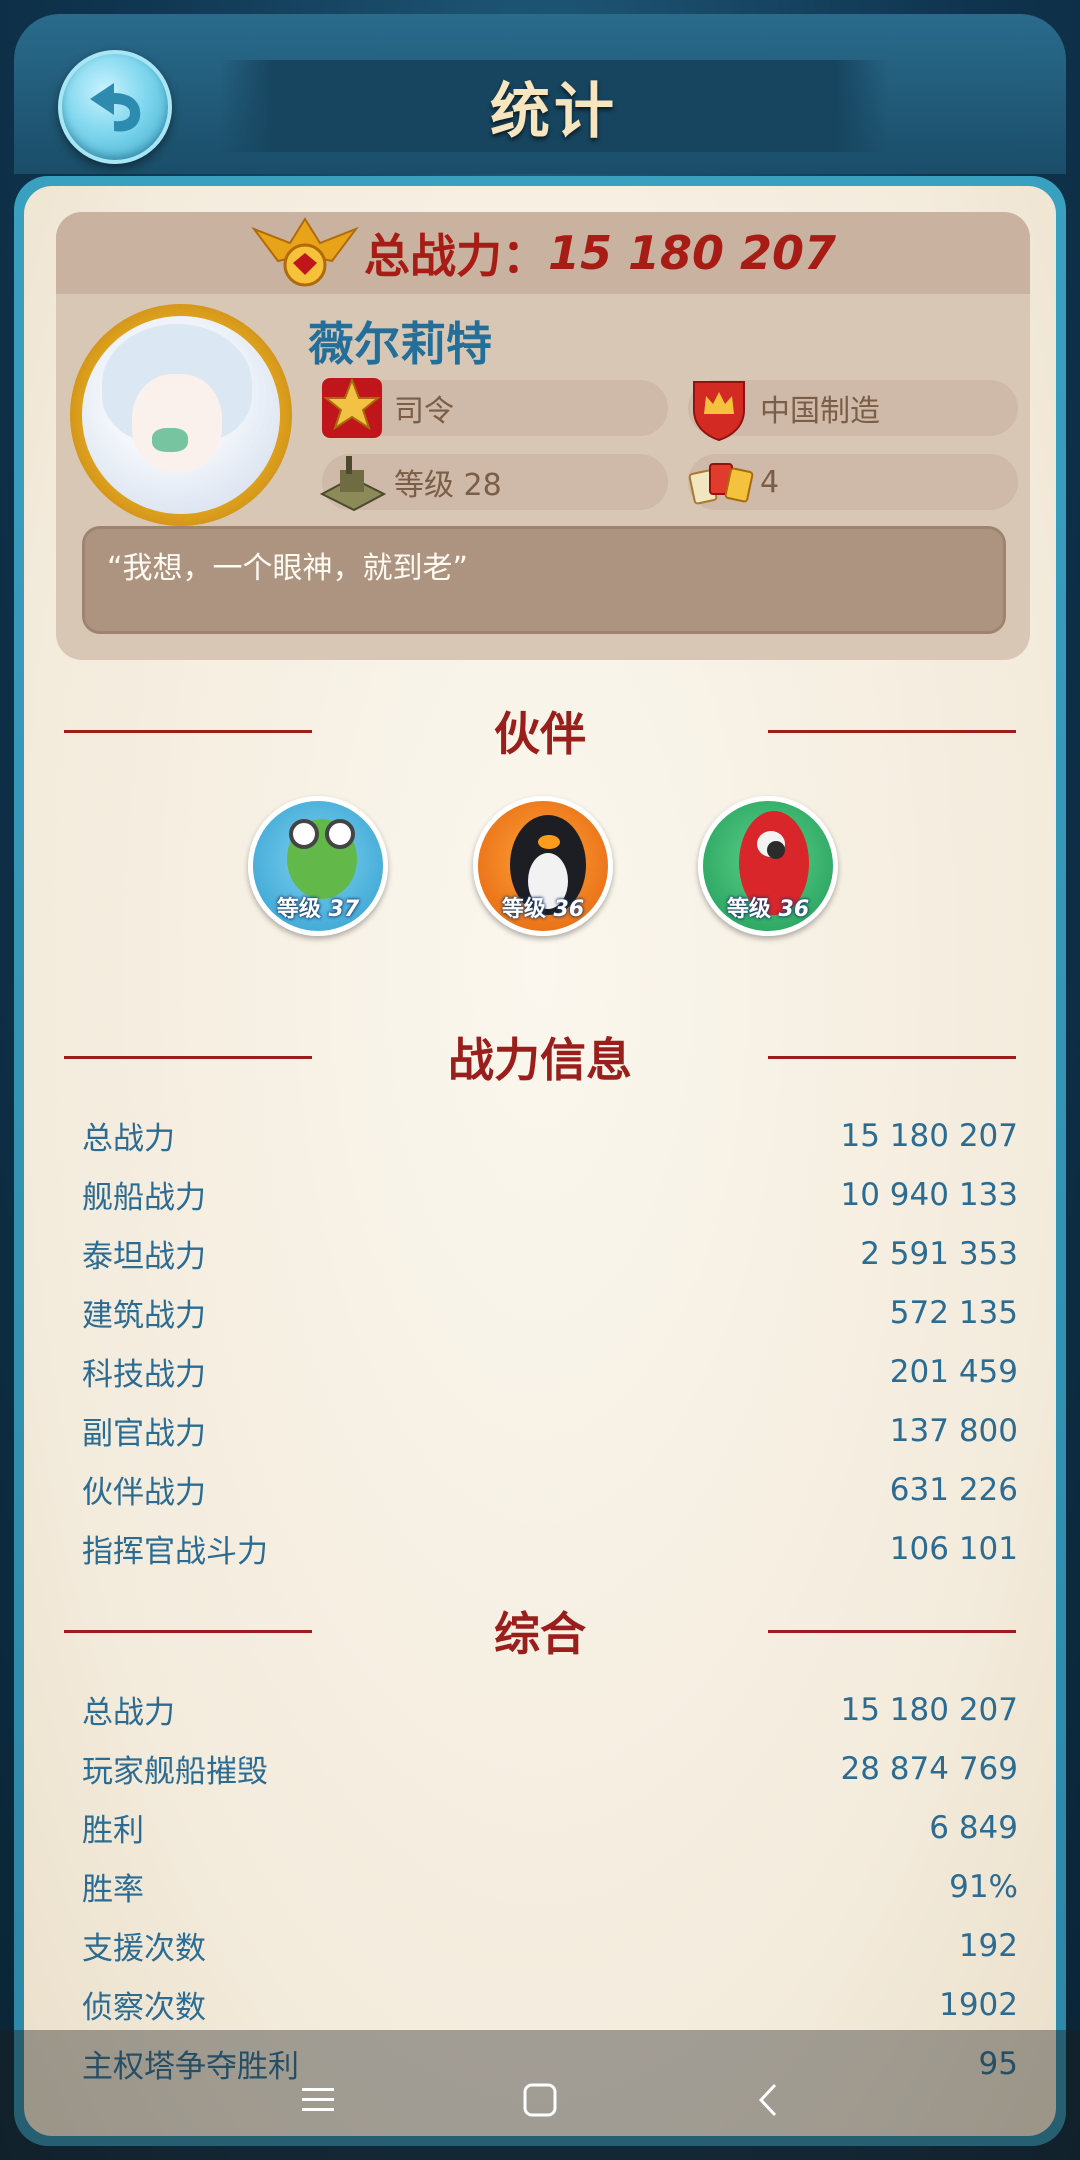 The image size is (1080, 2160). I want to click on back-arrow-icon, so click(115, 107).